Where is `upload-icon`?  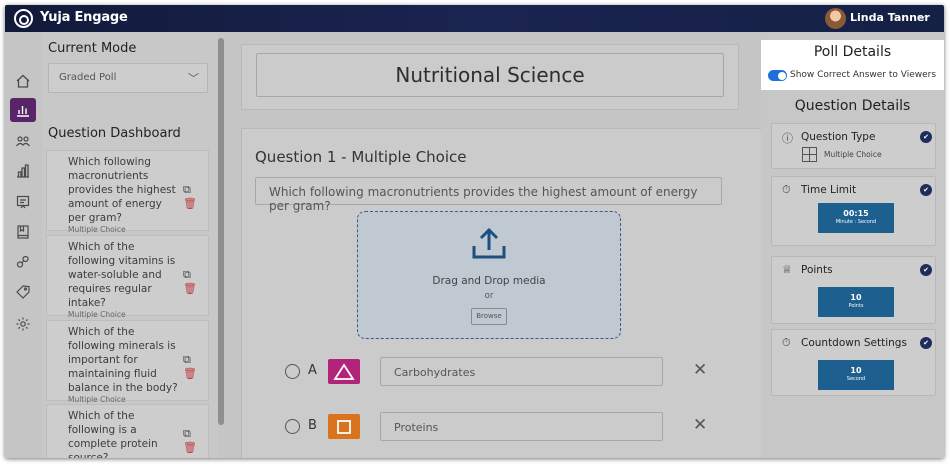
upload-icon is located at coordinates (489, 243).